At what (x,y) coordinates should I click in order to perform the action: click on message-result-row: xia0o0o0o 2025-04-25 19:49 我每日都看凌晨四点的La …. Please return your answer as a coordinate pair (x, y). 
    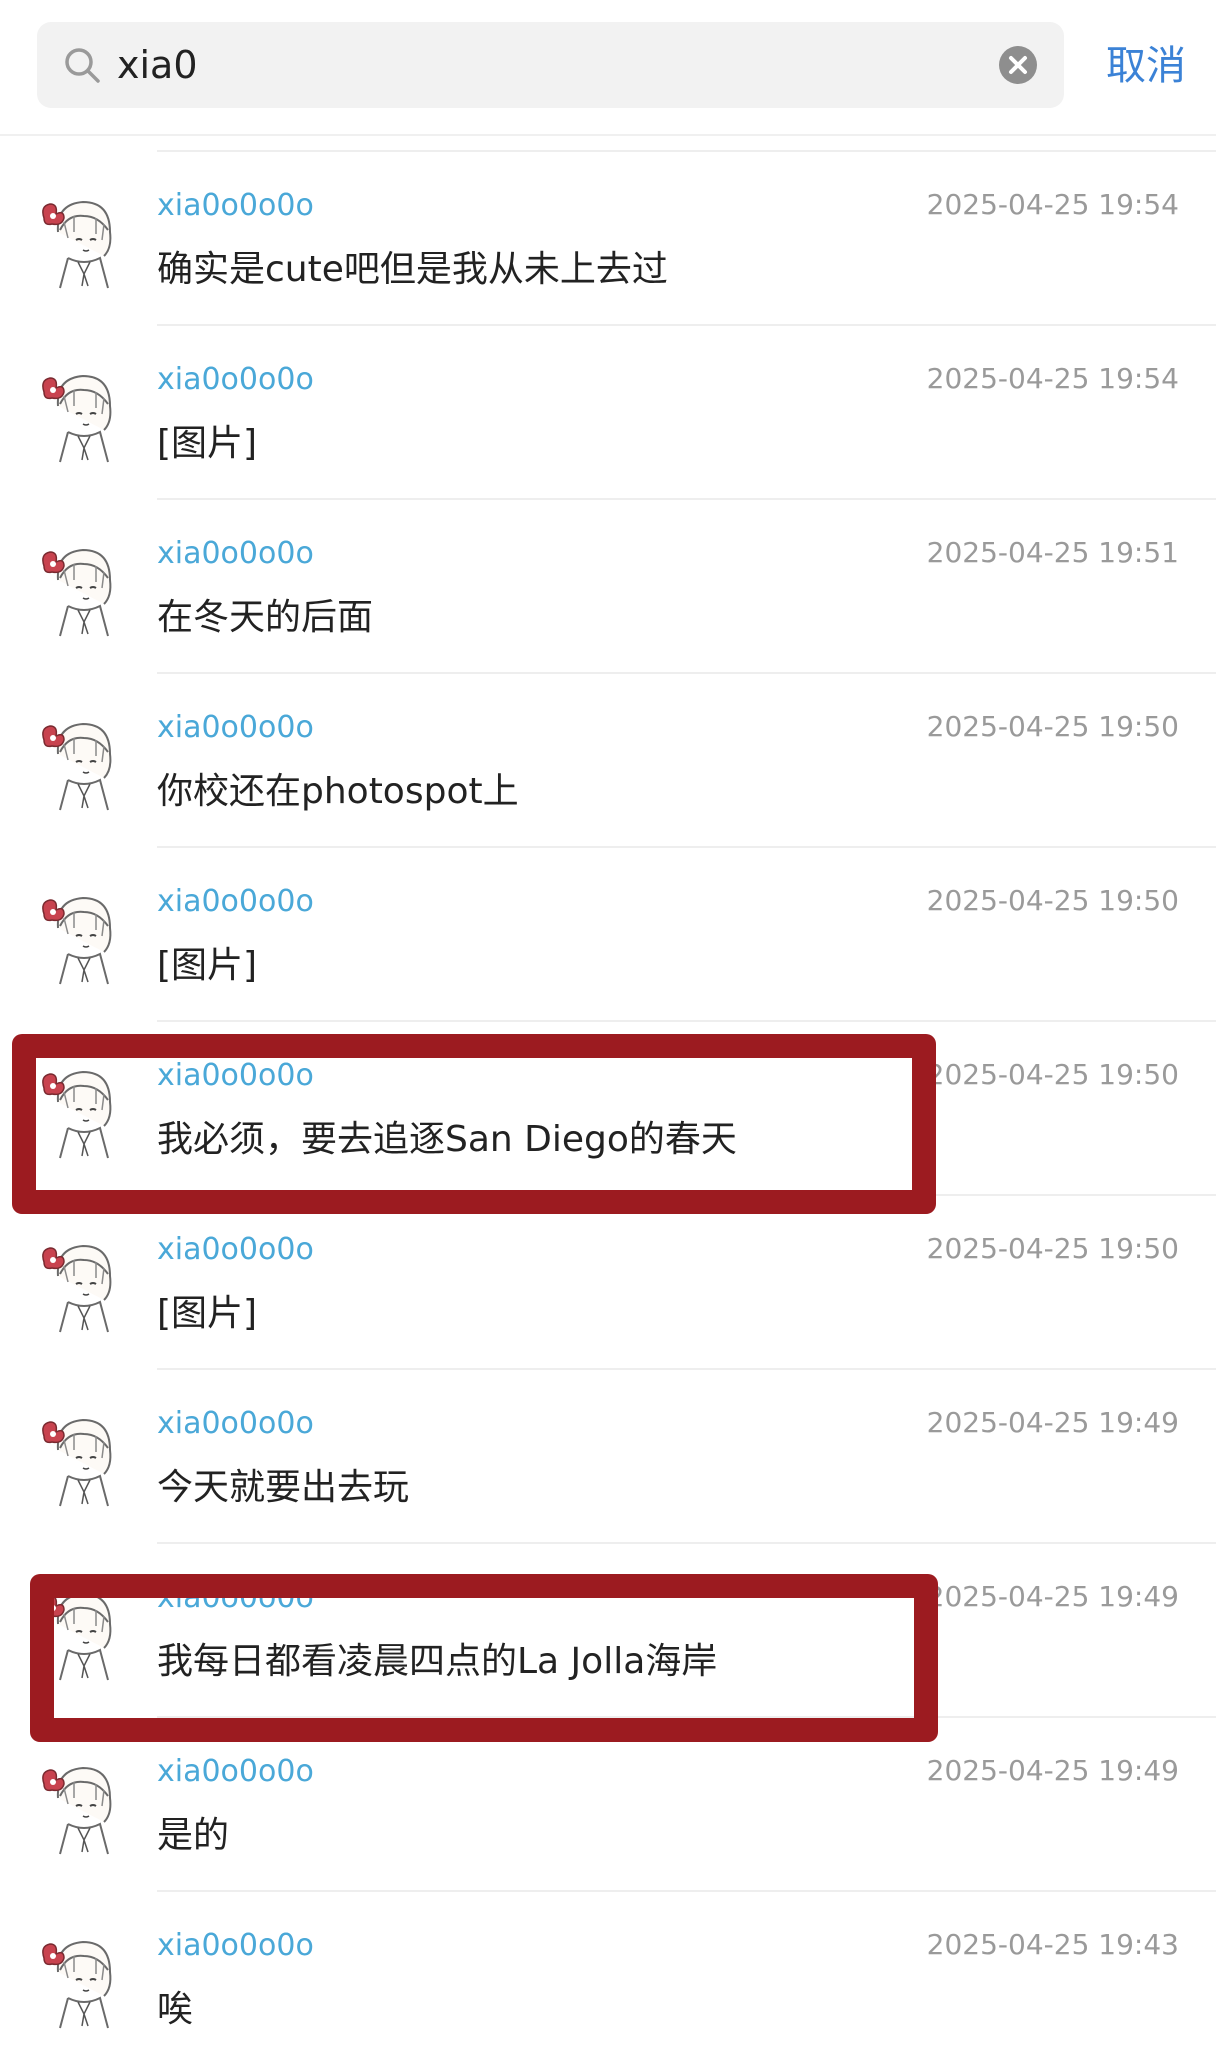
    Looking at the image, I should click on (608, 1629).